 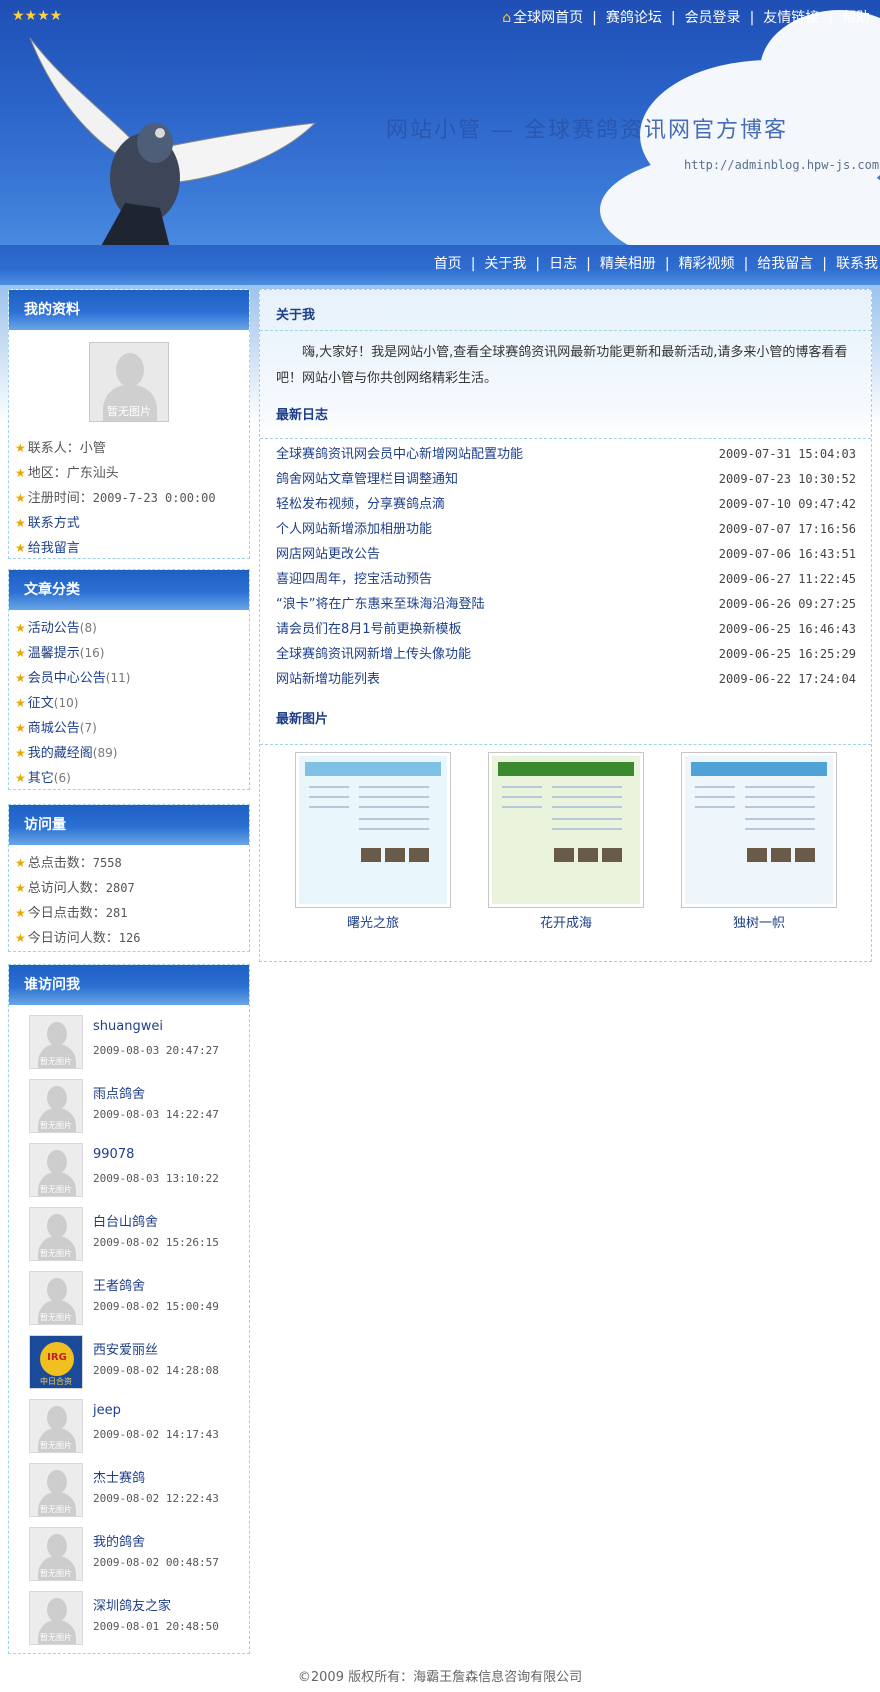 I want to click on visitor-name: 杰士赛鸽, so click(x=119, y=1476).